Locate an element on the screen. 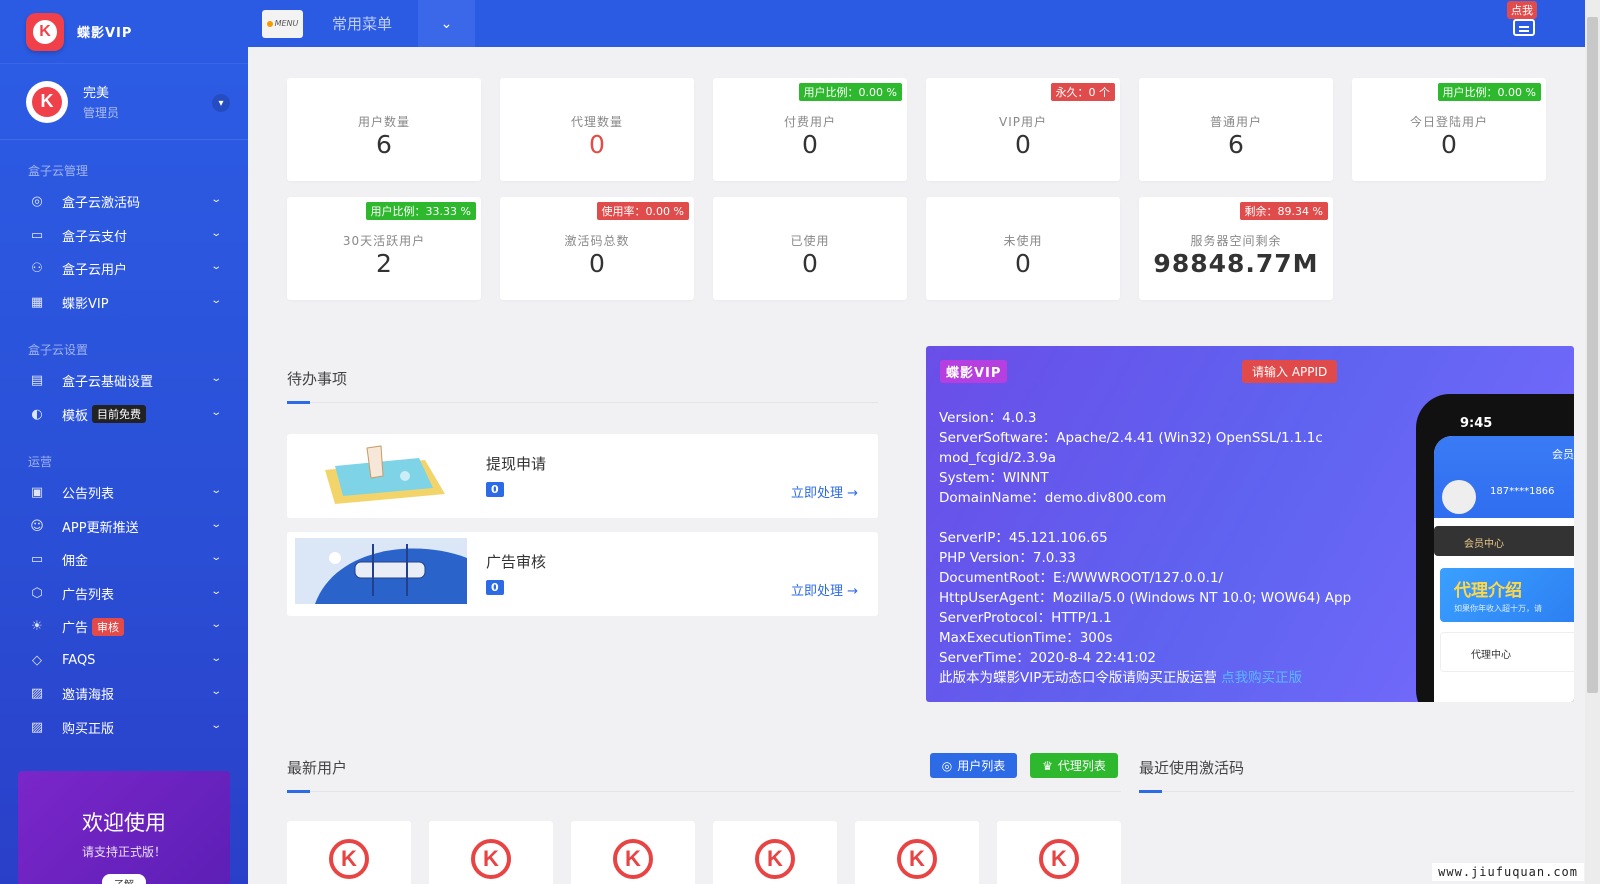 The width and height of the screenshot is (1600, 884). notify-badge: 点我 is located at coordinates (1522, 10).